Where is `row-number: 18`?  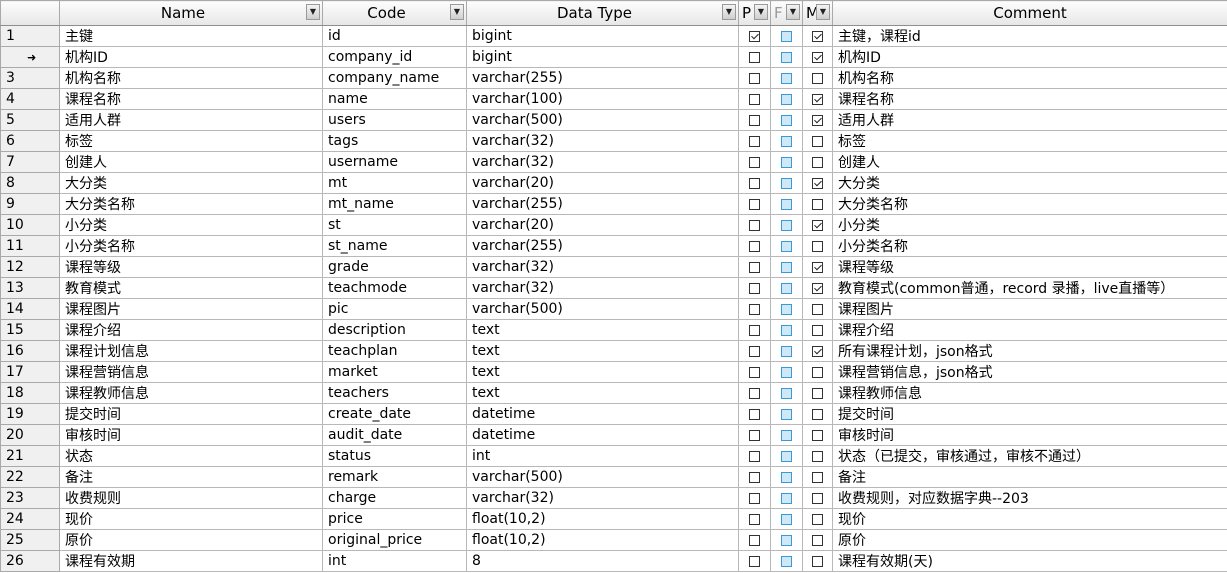 row-number: 18 is located at coordinates (30, 393).